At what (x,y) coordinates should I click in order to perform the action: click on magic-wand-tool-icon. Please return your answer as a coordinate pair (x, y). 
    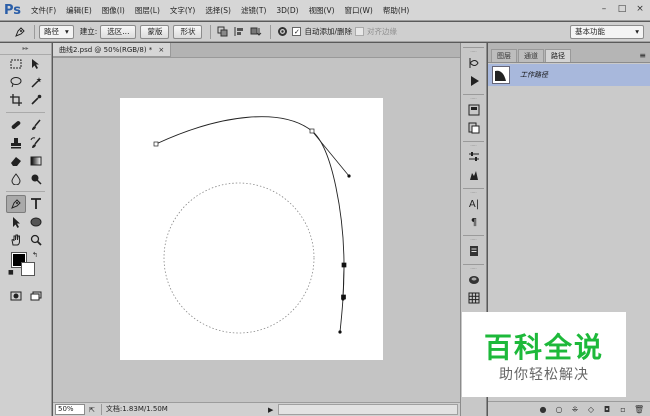
    Looking at the image, I should click on (36, 82).